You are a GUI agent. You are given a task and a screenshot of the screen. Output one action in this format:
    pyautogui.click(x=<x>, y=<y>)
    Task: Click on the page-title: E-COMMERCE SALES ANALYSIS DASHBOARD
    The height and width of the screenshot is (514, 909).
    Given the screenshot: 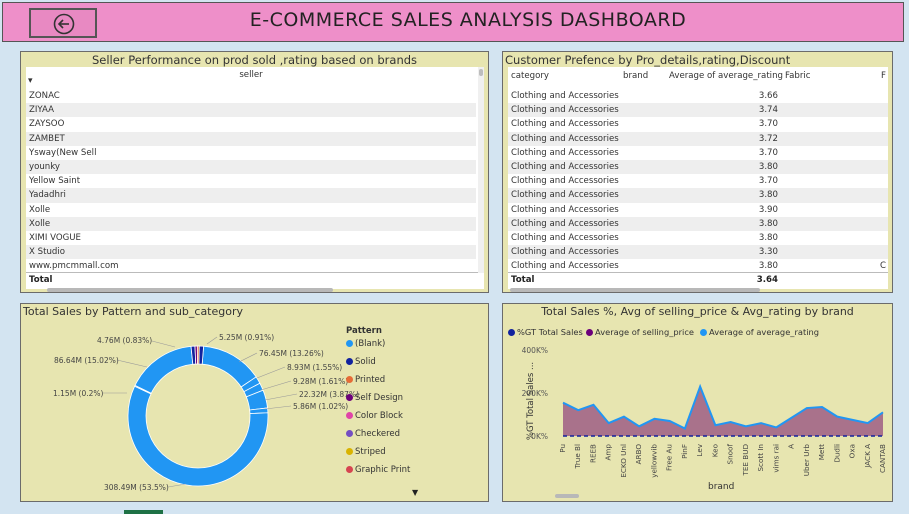 What is the action you would take?
    pyautogui.click(x=468, y=20)
    